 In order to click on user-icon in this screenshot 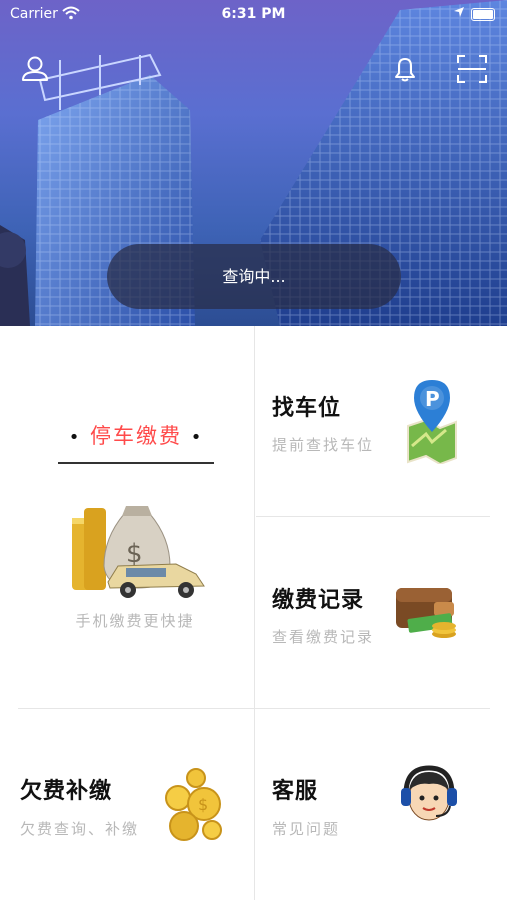, I will do `click(35, 68)`.